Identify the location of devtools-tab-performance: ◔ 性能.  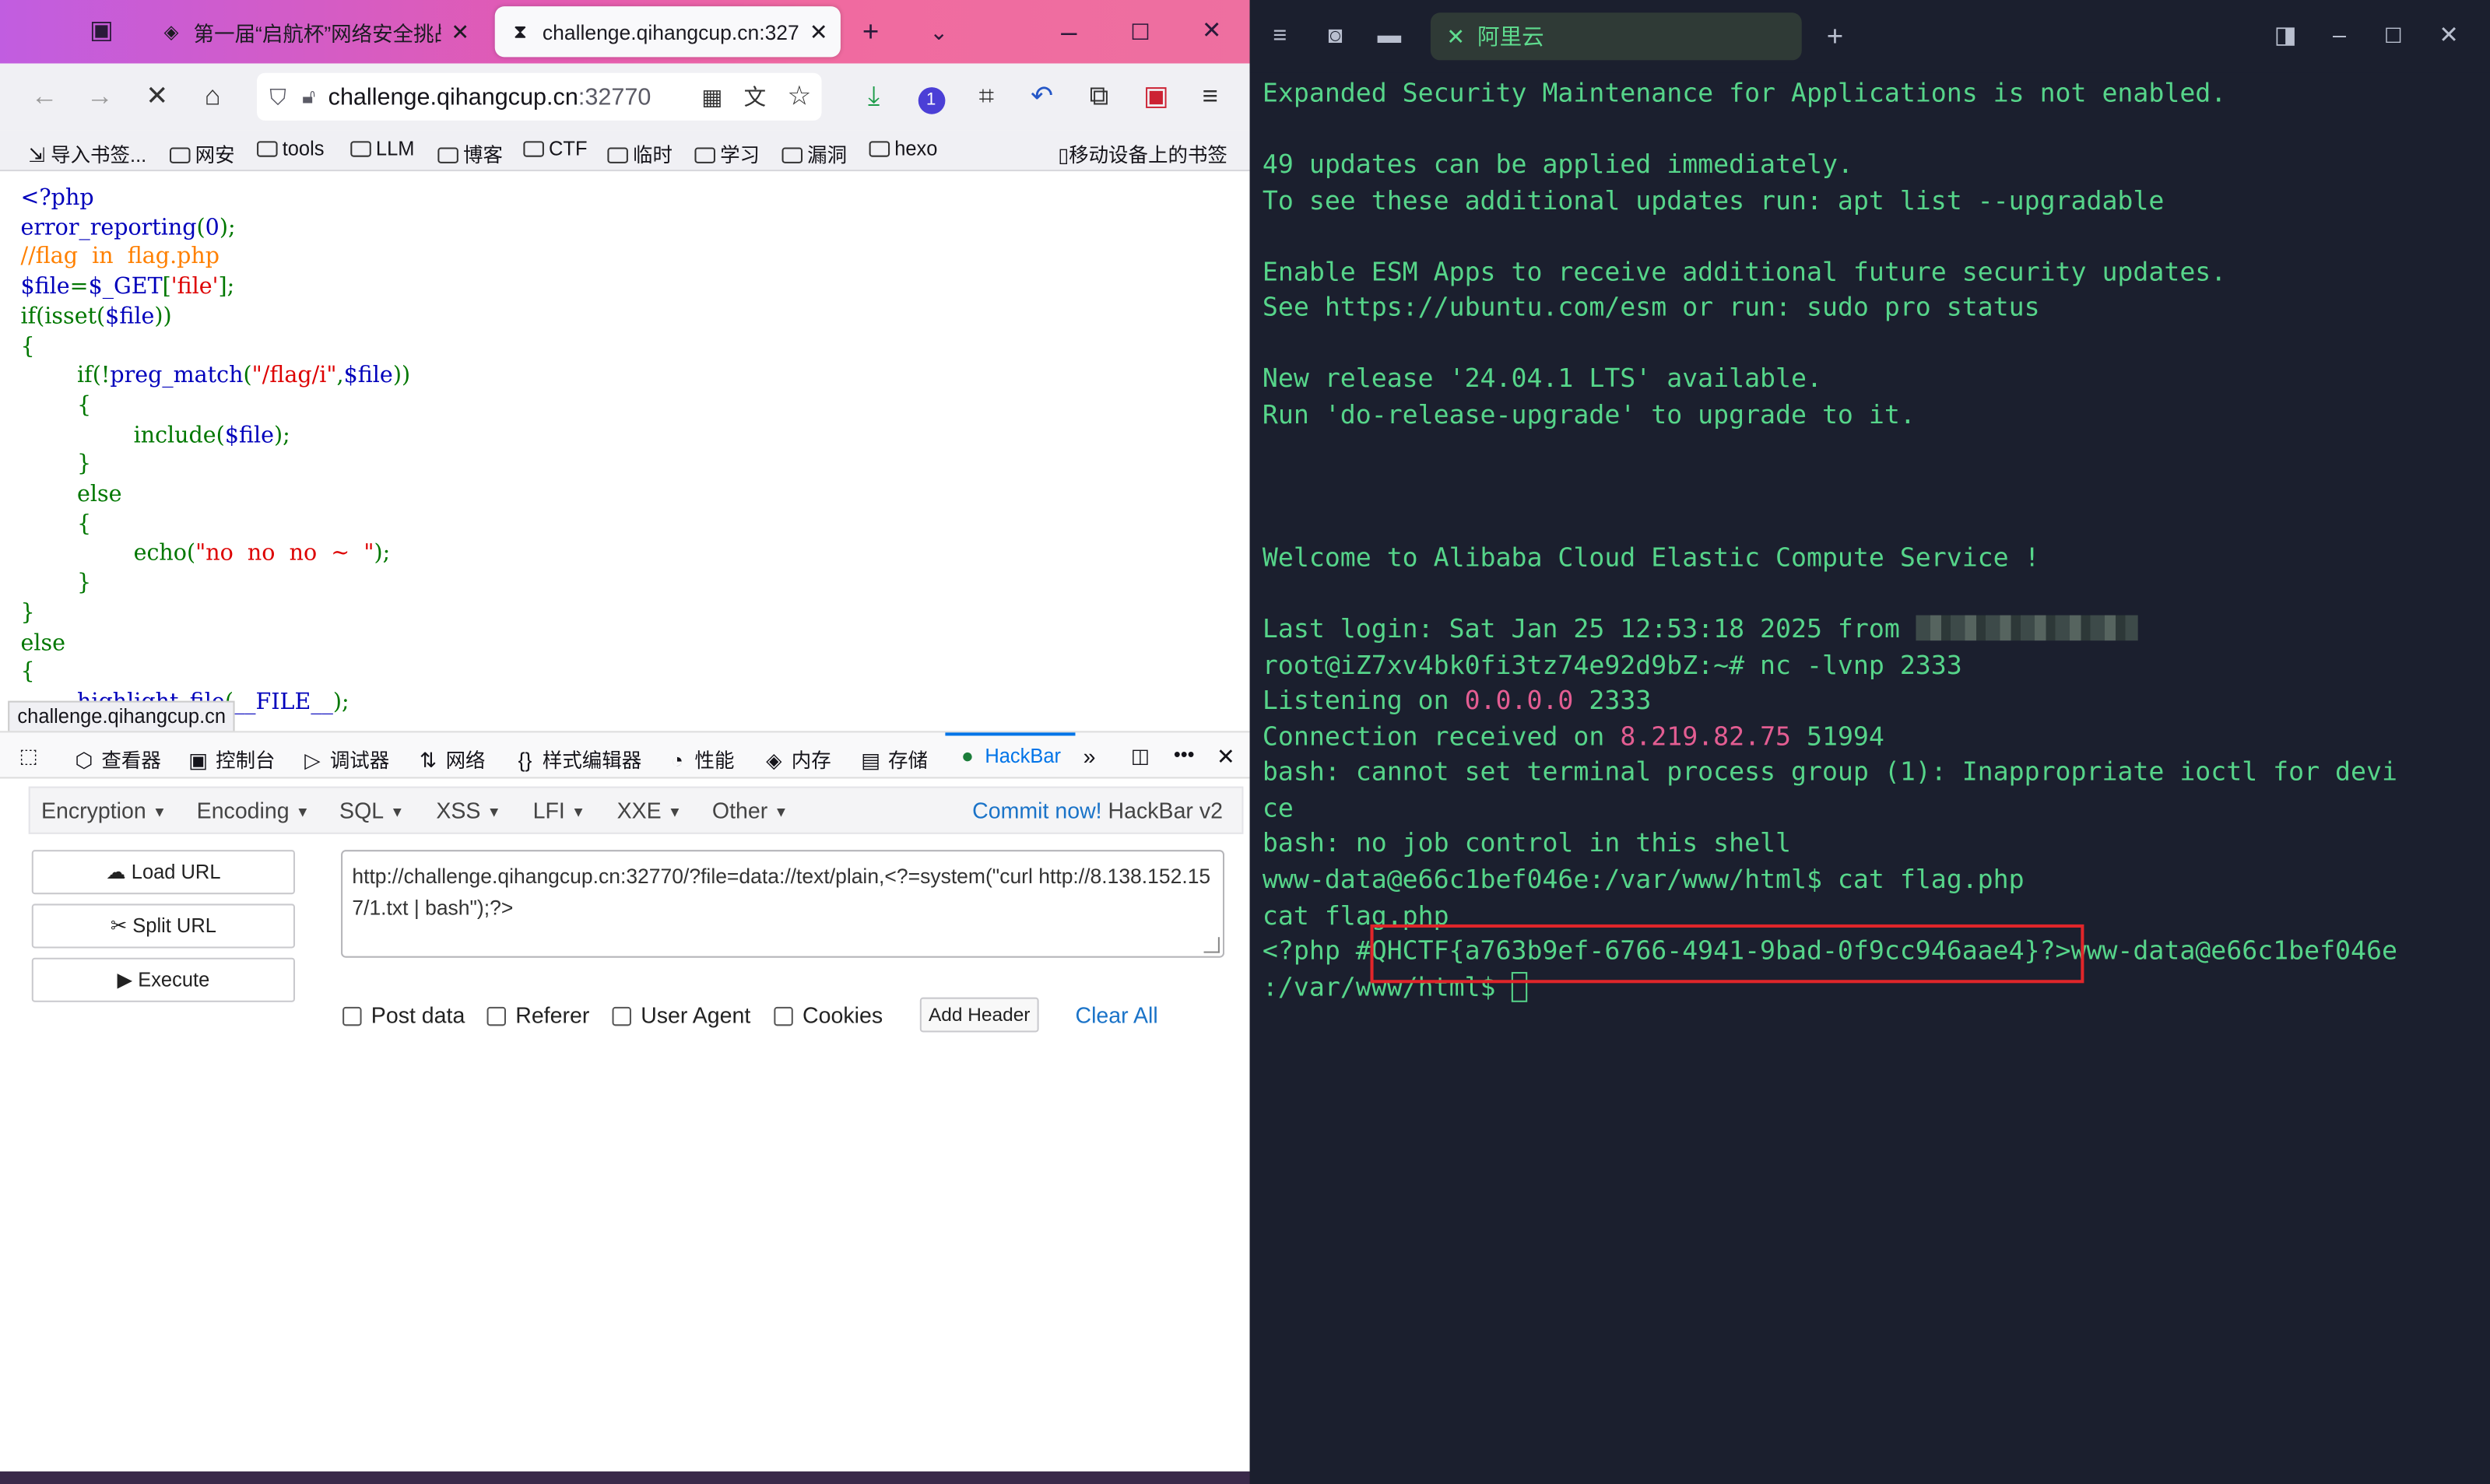
(700, 759).